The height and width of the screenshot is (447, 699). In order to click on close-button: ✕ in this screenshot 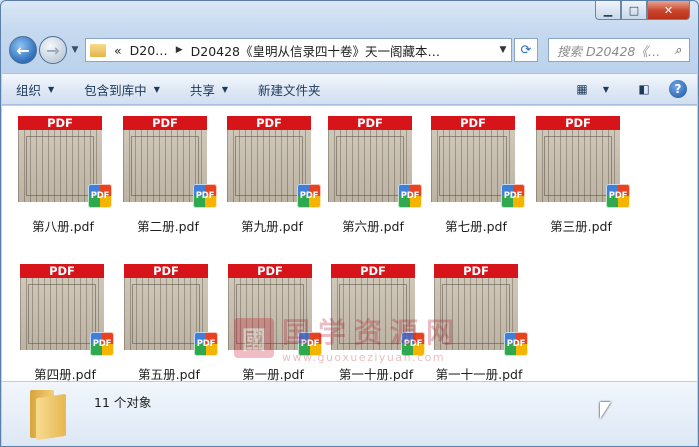, I will do `click(668, 10)`.